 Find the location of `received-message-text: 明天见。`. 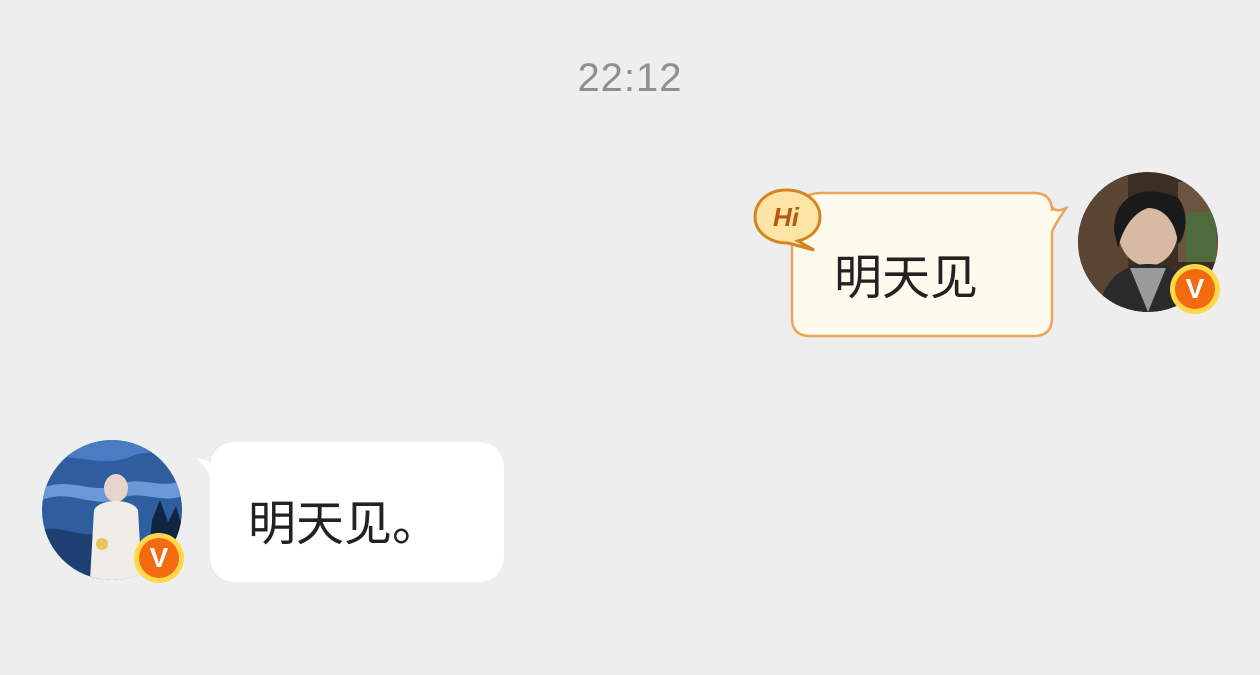

received-message-text: 明天见。 is located at coordinates (344, 524).